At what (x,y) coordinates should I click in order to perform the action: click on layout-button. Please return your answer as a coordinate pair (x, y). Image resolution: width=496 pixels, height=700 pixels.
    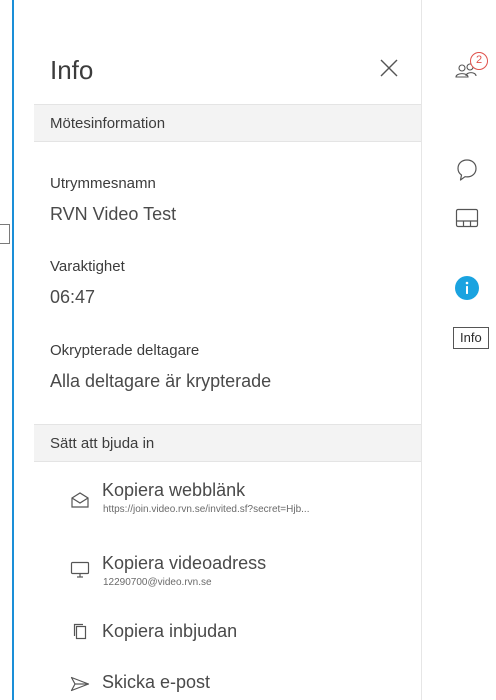
    Looking at the image, I should click on (467, 220).